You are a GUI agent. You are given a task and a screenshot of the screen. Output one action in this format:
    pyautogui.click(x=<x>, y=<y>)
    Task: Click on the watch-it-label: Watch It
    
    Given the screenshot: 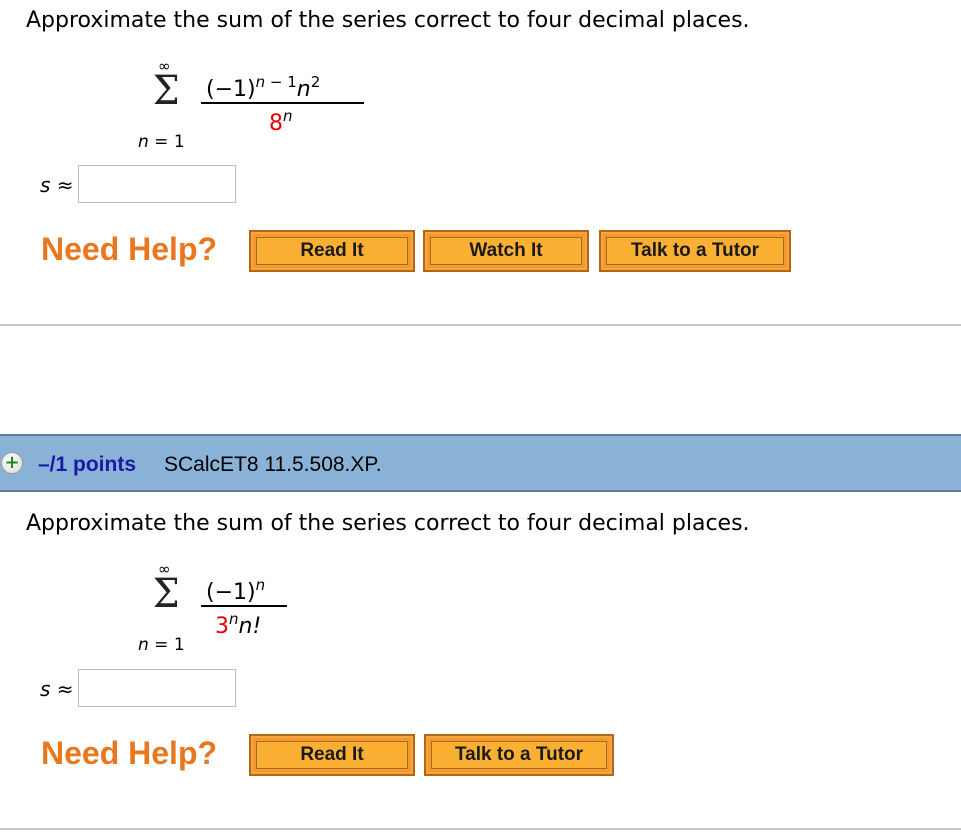 What is the action you would take?
    pyautogui.click(x=506, y=251)
    